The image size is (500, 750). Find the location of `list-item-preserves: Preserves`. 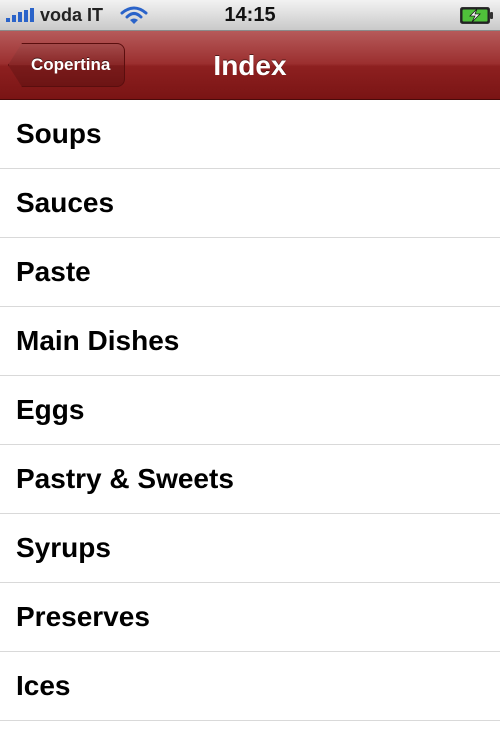

list-item-preserves: Preserves is located at coordinates (250, 617).